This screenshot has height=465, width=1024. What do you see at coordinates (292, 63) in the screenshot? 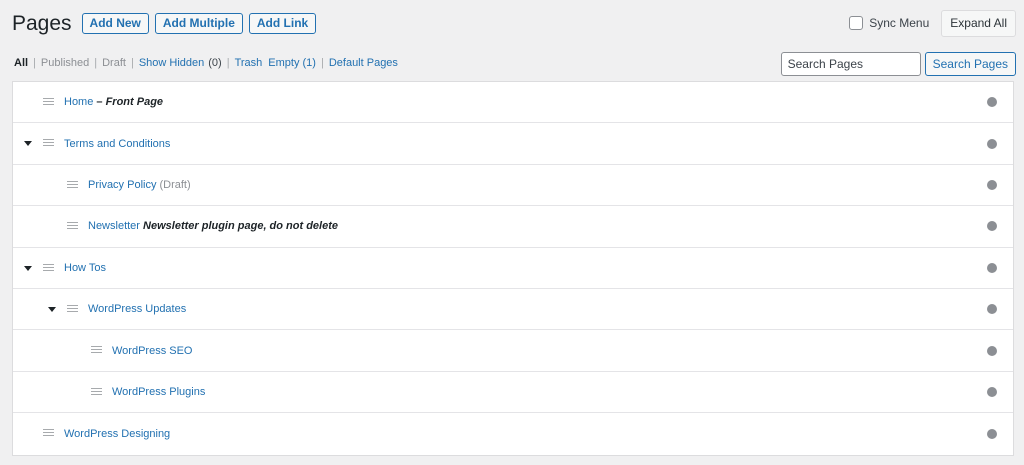
I see `empty-trash-link: Empty (1)` at bounding box center [292, 63].